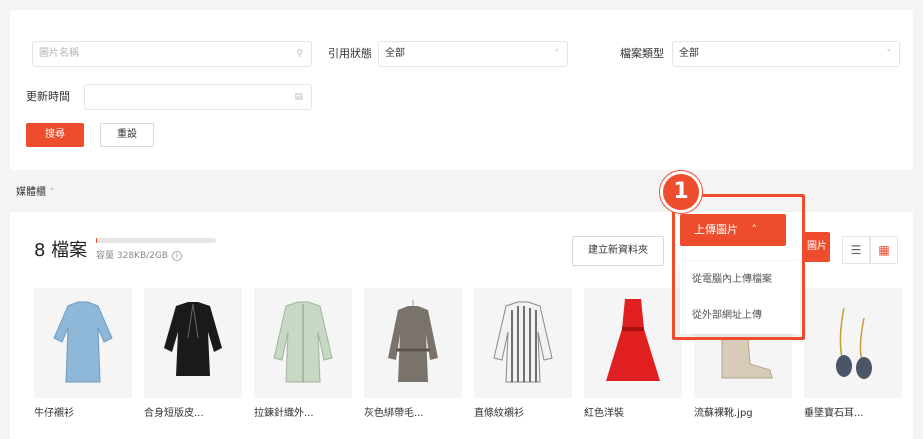 This screenshot has height=439, width=923. Describe the element at coordinates (473, 54) in the screenshot. I see `ref-status-select: 全部 ˅` at that location.